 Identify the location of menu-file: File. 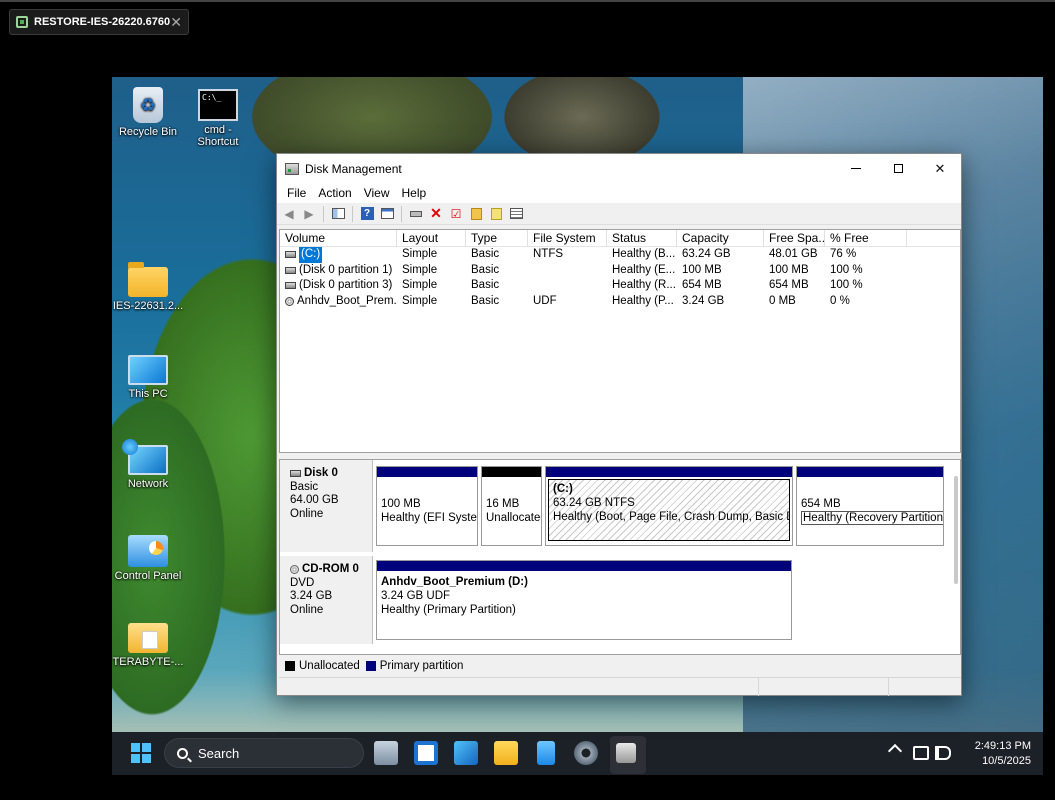
(296, 193).